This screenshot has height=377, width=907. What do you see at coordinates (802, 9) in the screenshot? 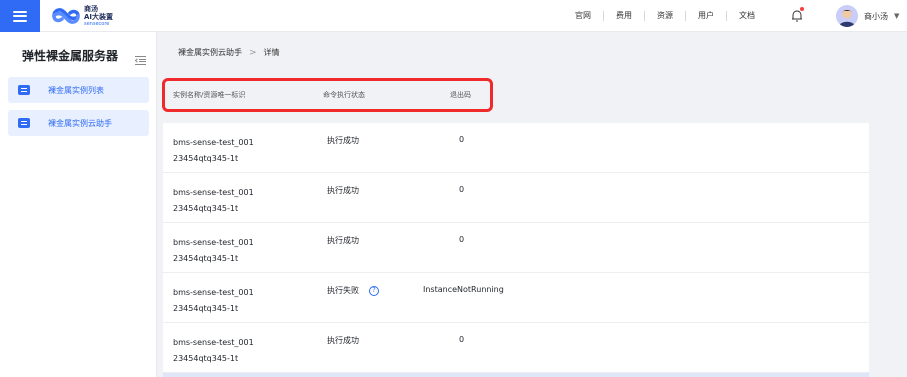
I see `notification-dot` at bounding box center [802, 9].